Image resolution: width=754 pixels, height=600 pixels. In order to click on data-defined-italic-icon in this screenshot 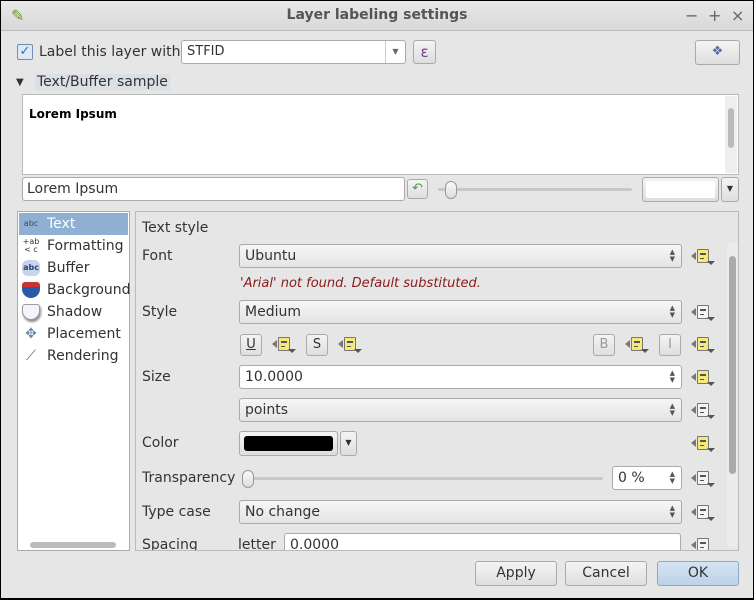, I will do `click(703, 345)`.